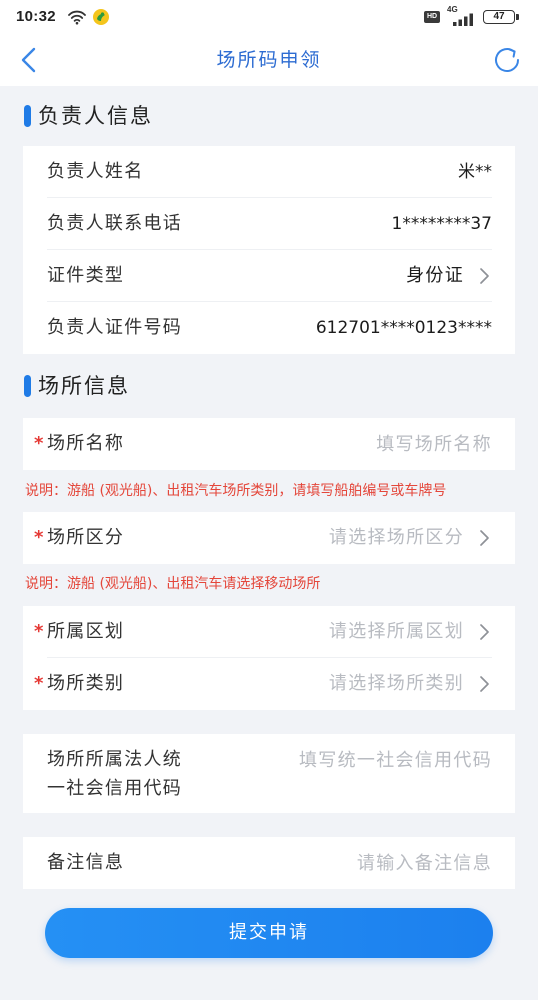 Image resolution: width=538 pixels, height=1000 pixels. I want to click on category-label: 场所类别, so click(86, 683).